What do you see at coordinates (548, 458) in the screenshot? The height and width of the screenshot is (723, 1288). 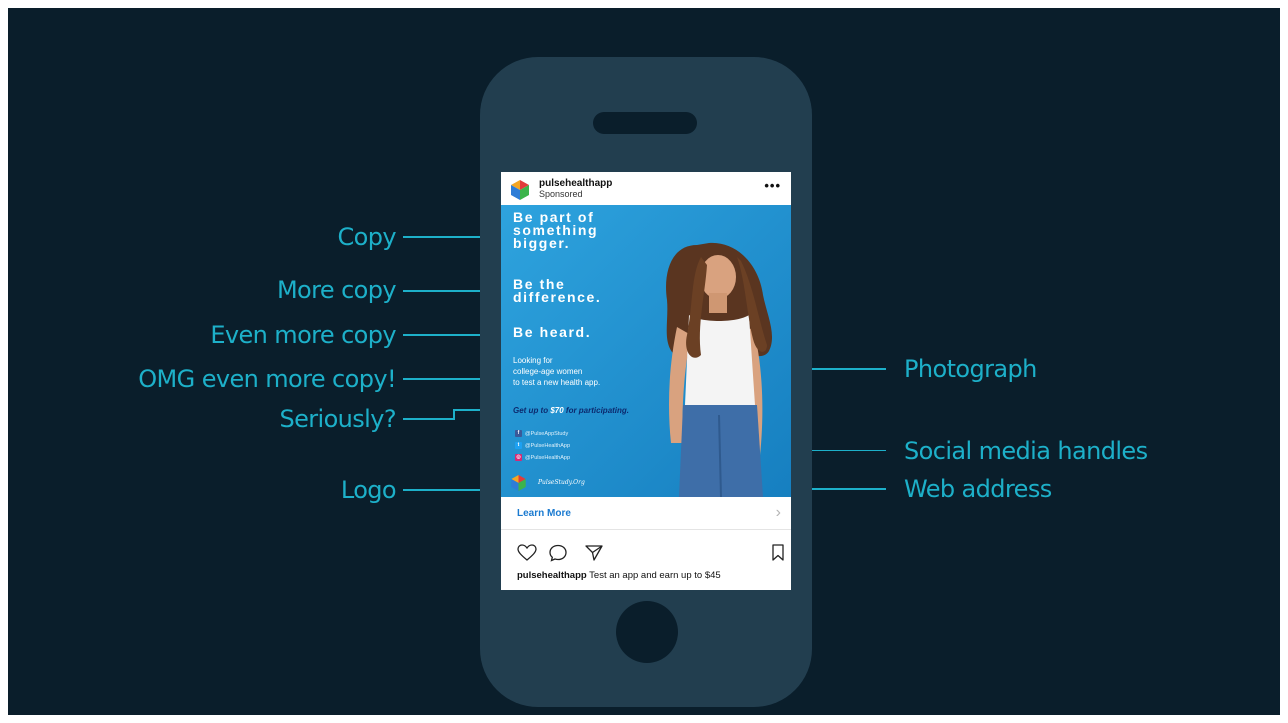 I see `instagram-handle: @PulseHealthApp` at bounding box center [548, 458].